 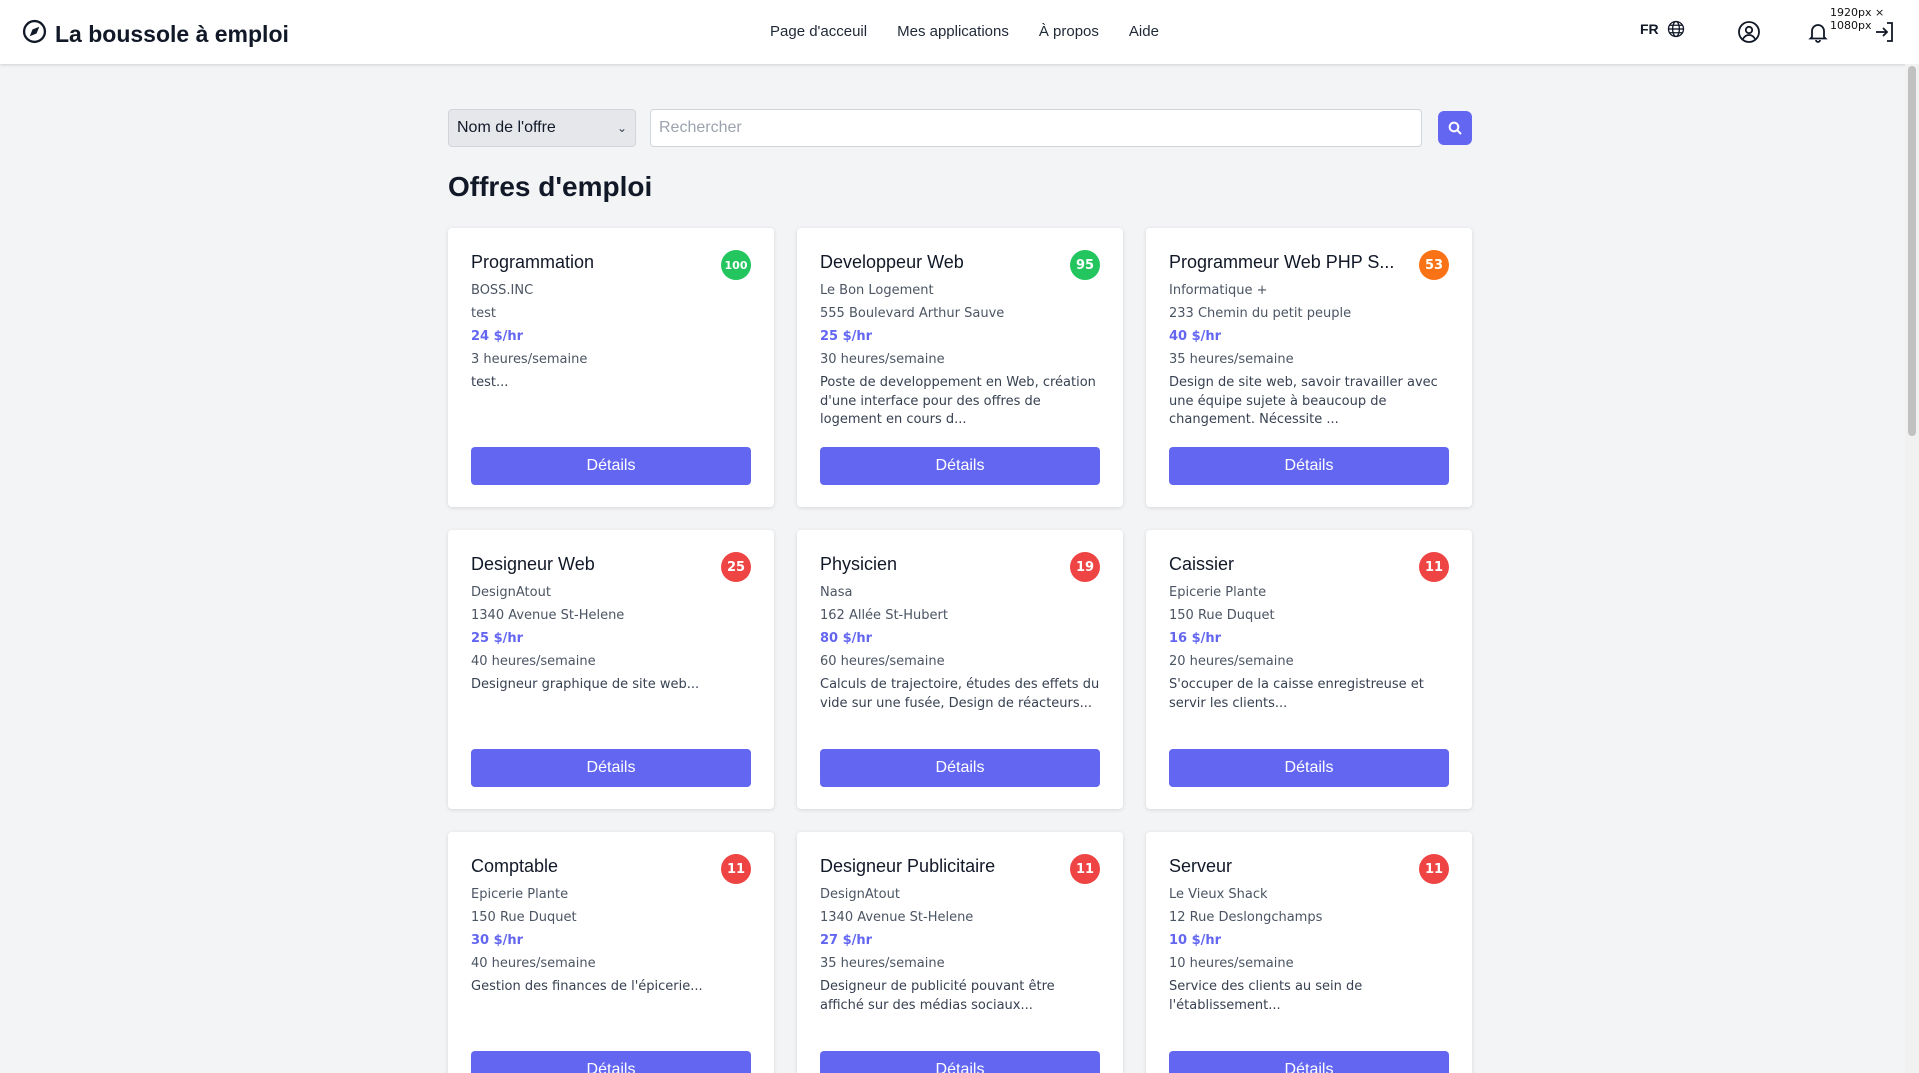 I want to click on job-title: Physicien, so click(x=859, y=564).